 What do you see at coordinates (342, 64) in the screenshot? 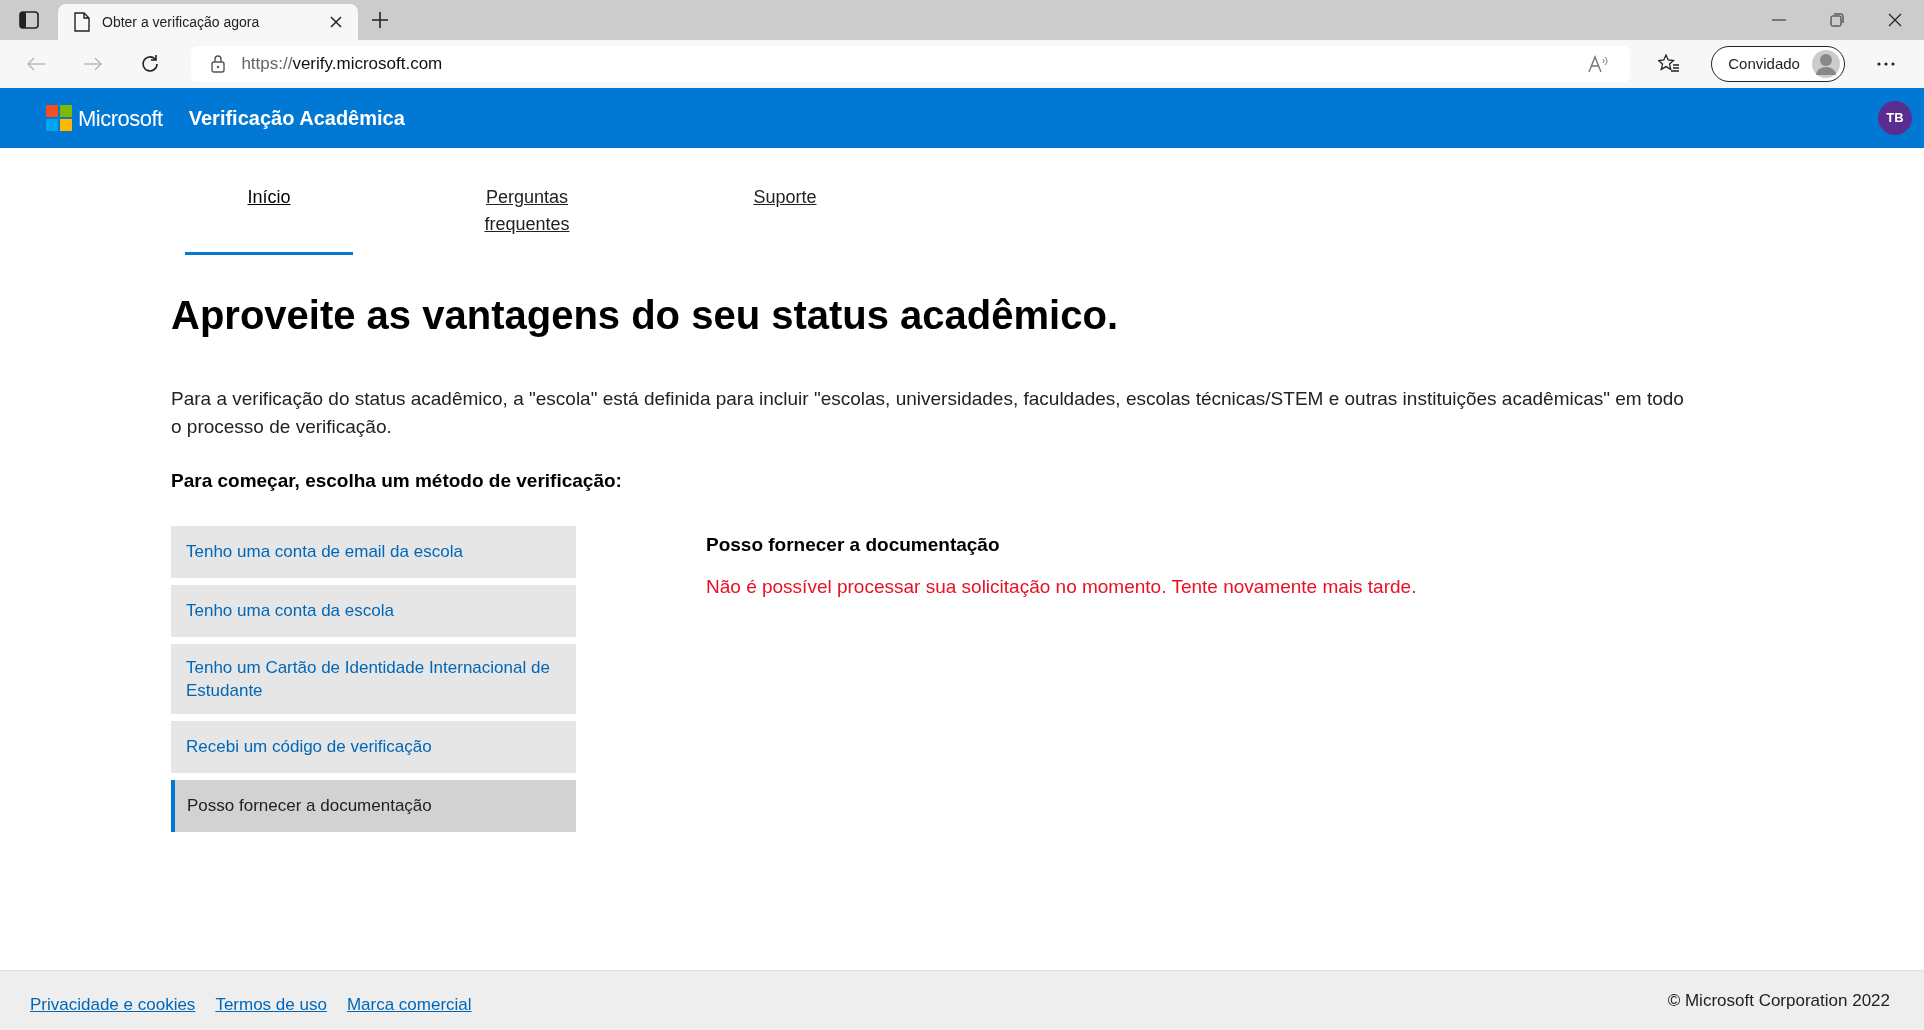
I see `url-text: https://verify.microsoft.com` at bounding box center [342, 64].